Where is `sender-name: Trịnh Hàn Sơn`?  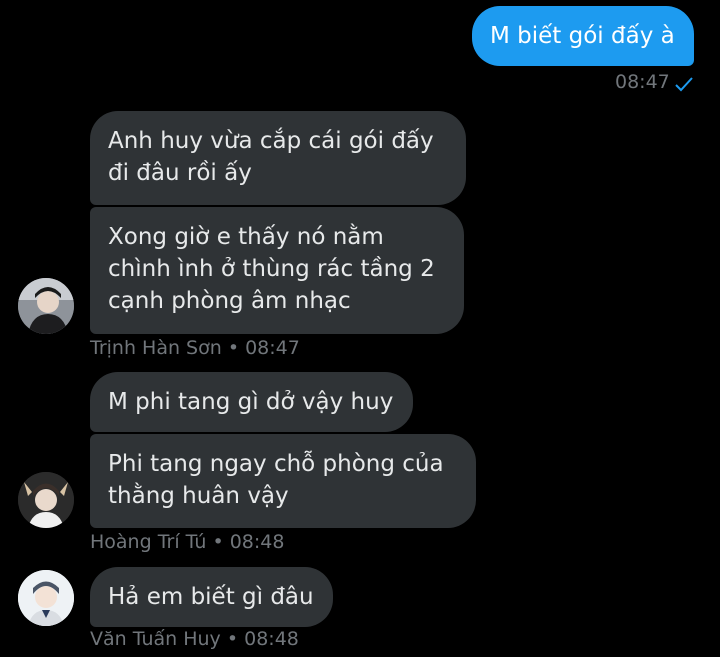
sender-name: Trịnh Hàn Sơn is located at coordinates (156, 348).